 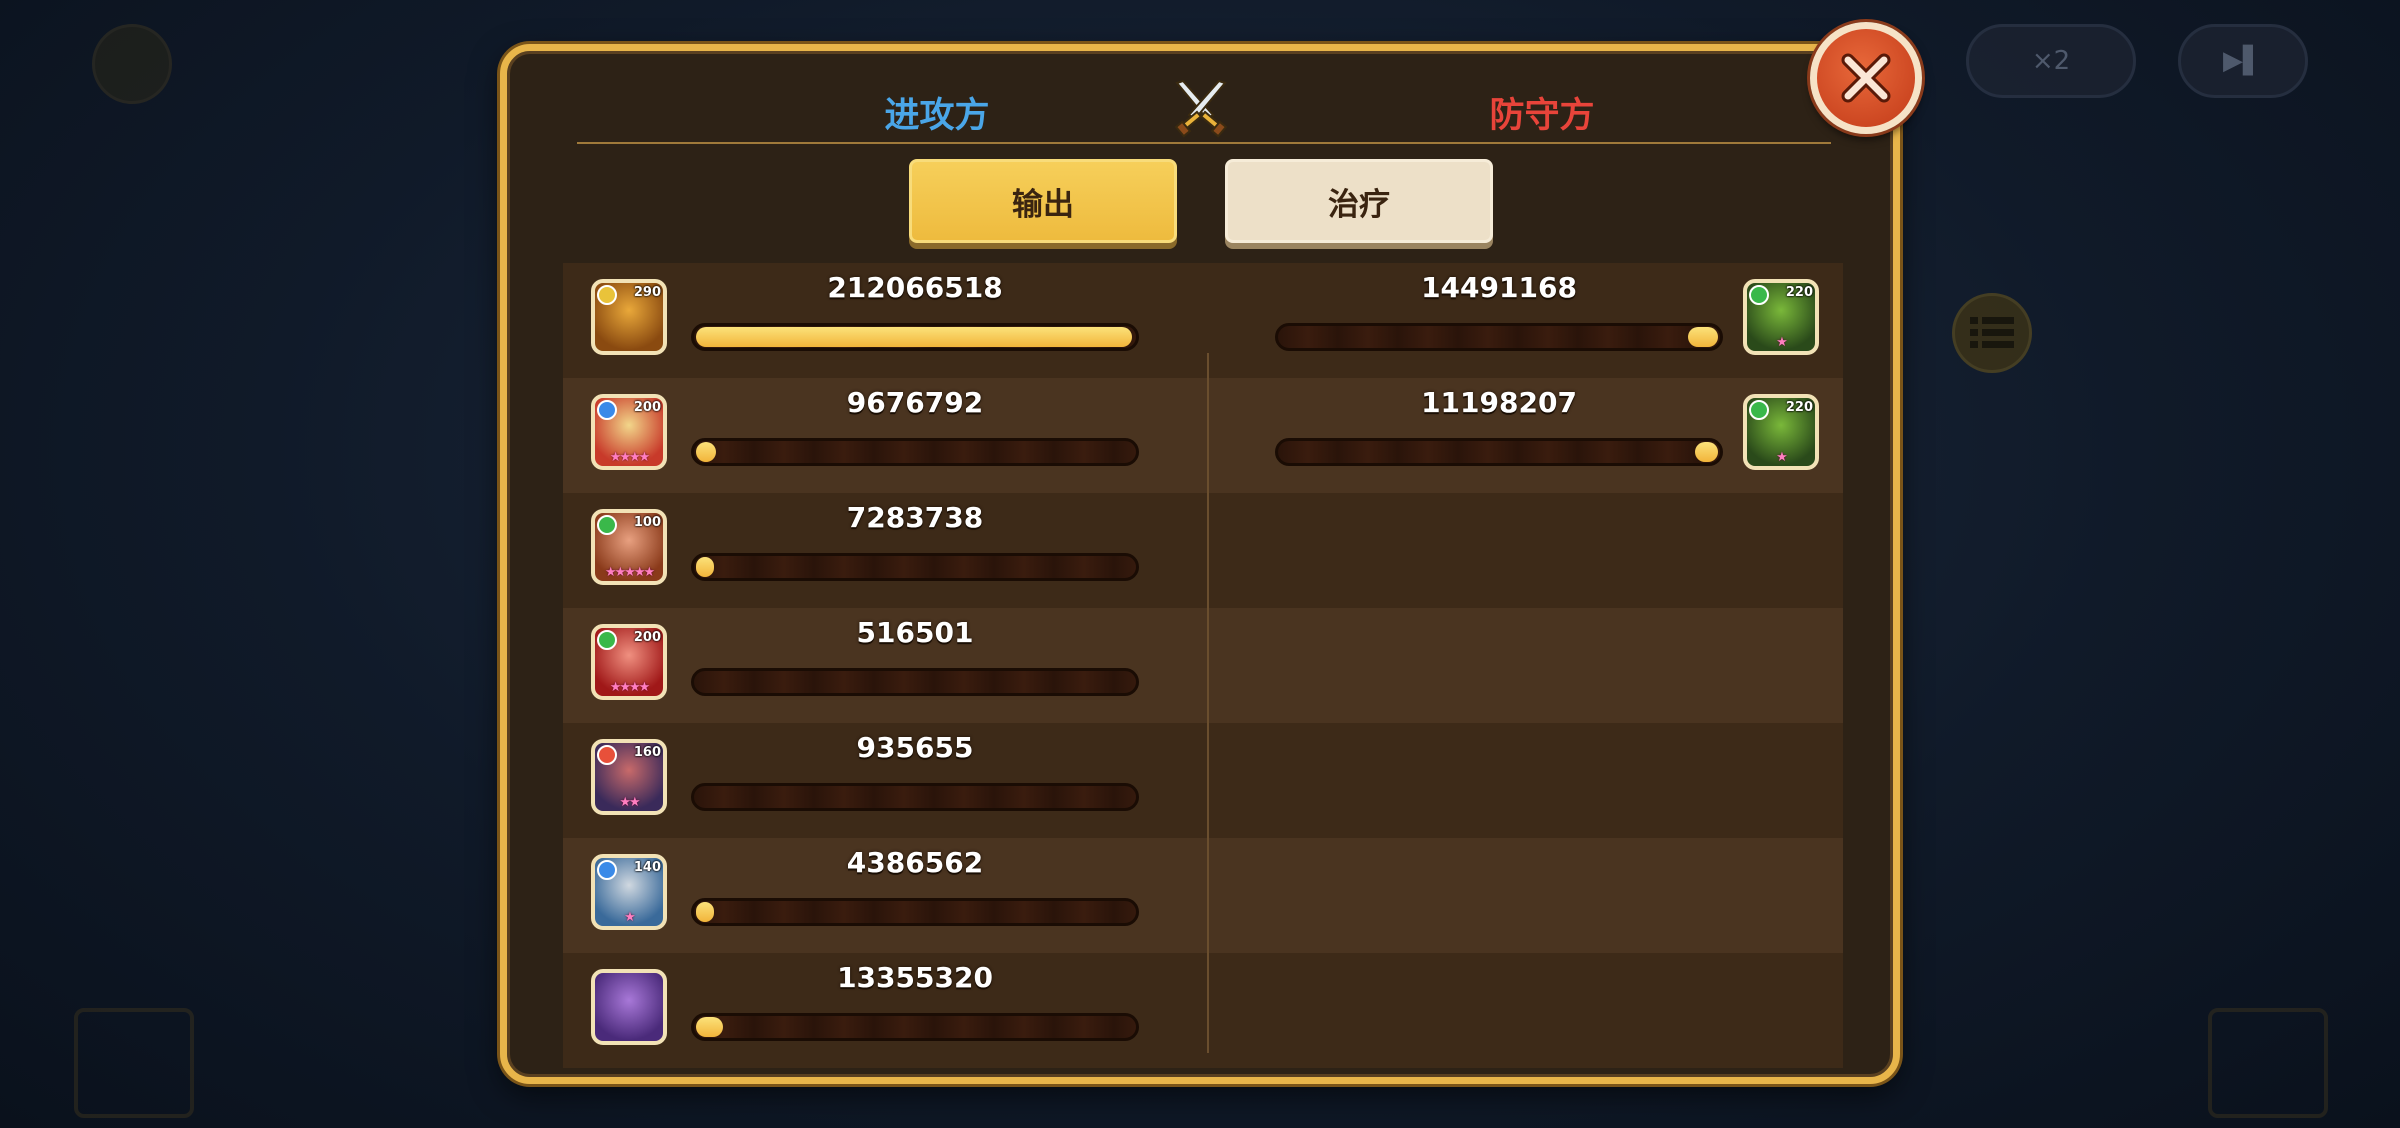 What do you see at coordinates (629, 572) in the screenshot?
I see `hero-stars: ★★★★★` at bounding box center [629, 572].